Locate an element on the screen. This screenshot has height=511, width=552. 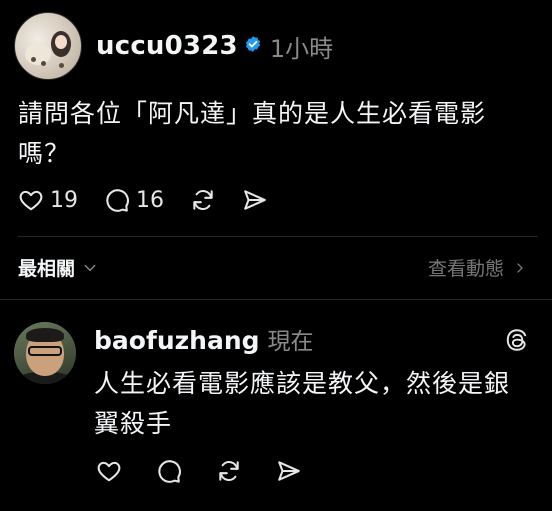
verified-badge-icon is located at coordinates (252, 44).